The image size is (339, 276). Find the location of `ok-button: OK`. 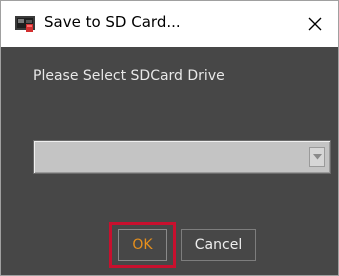

ok-button: OK is located at coordinates (142, 245).